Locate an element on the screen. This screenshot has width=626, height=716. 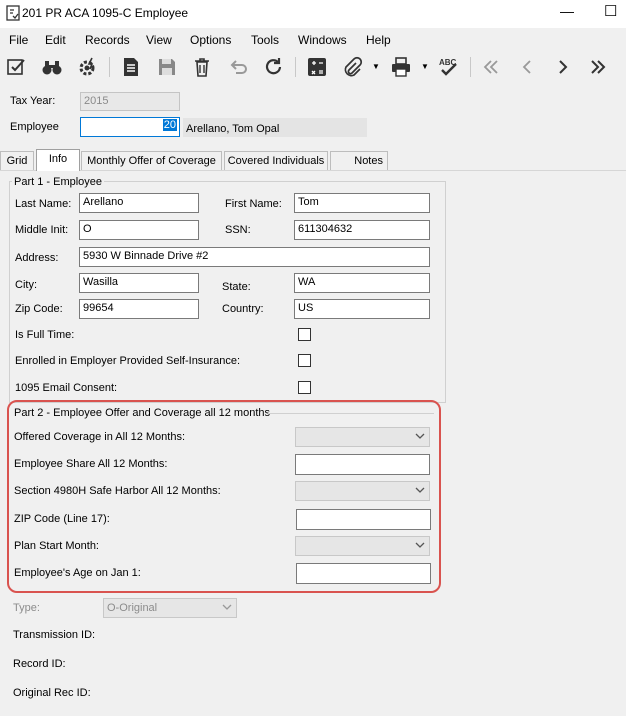
menu-help: Help is located at coordinates (378, 40).